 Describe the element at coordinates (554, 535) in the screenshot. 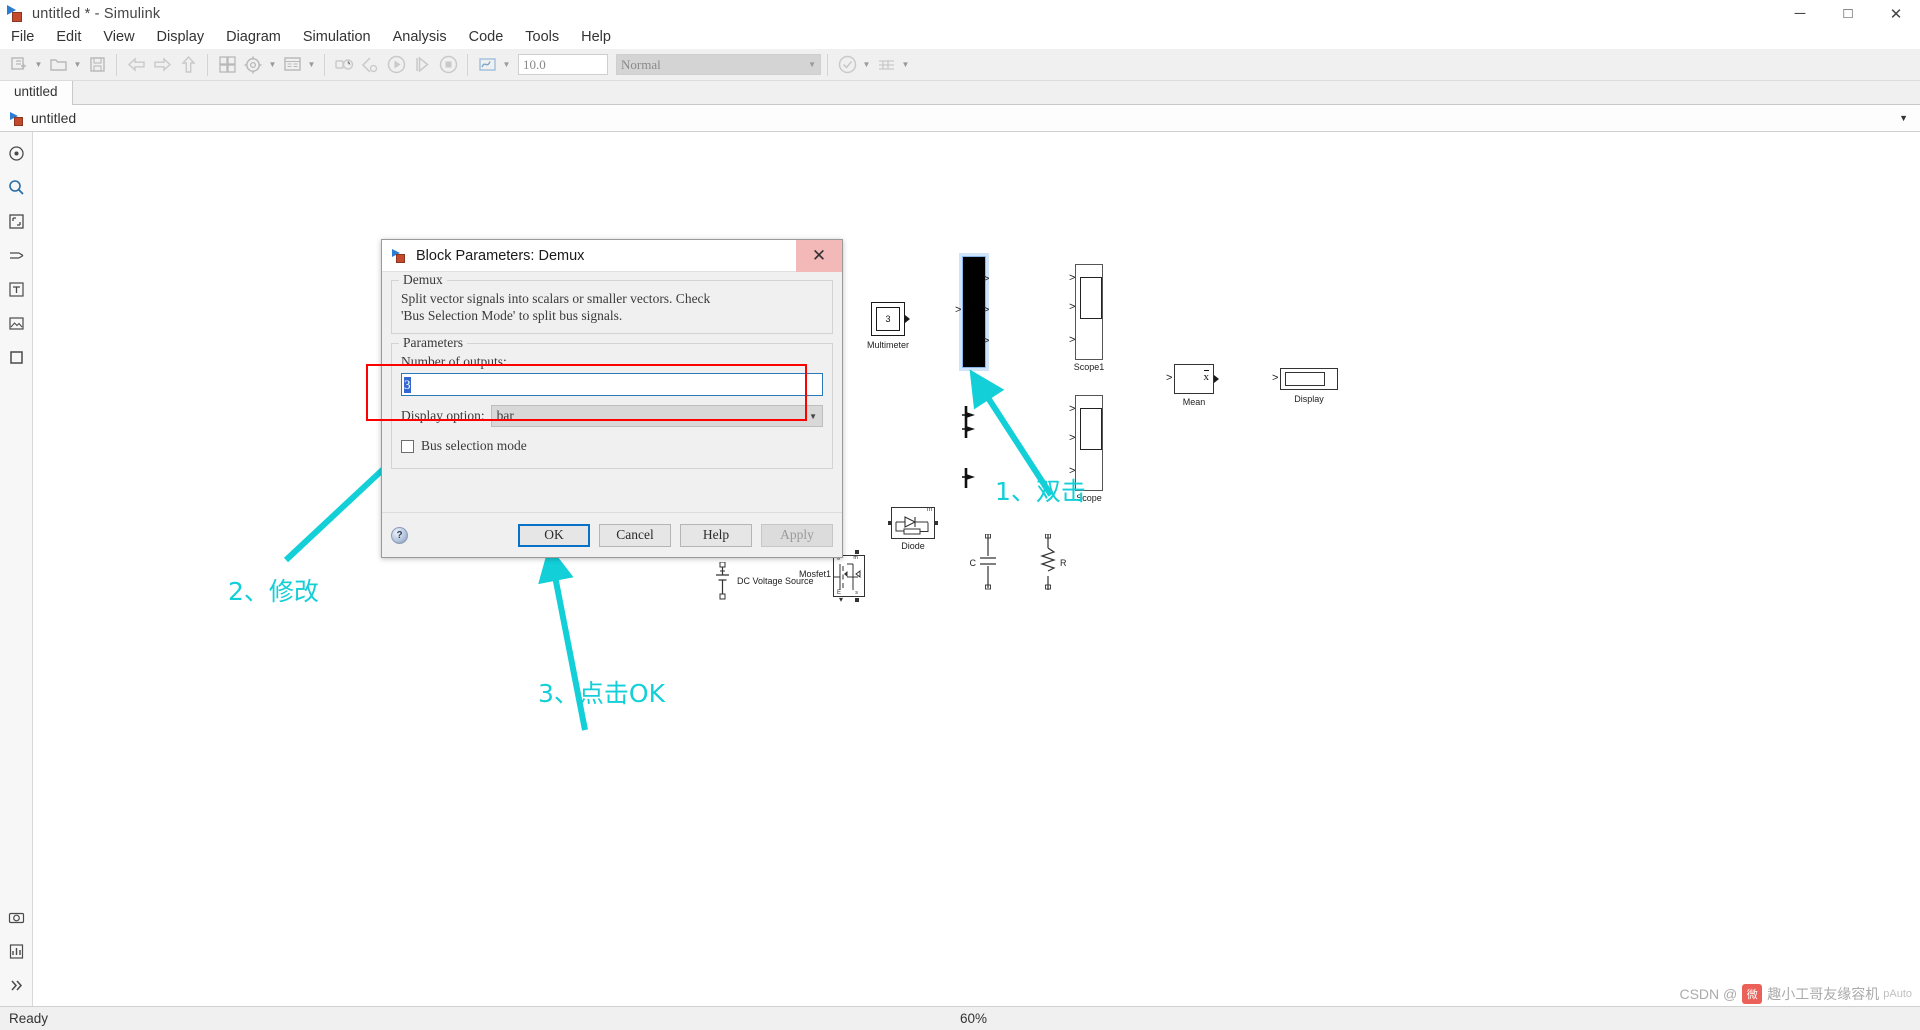

I see `ok-button: OK` at that location.